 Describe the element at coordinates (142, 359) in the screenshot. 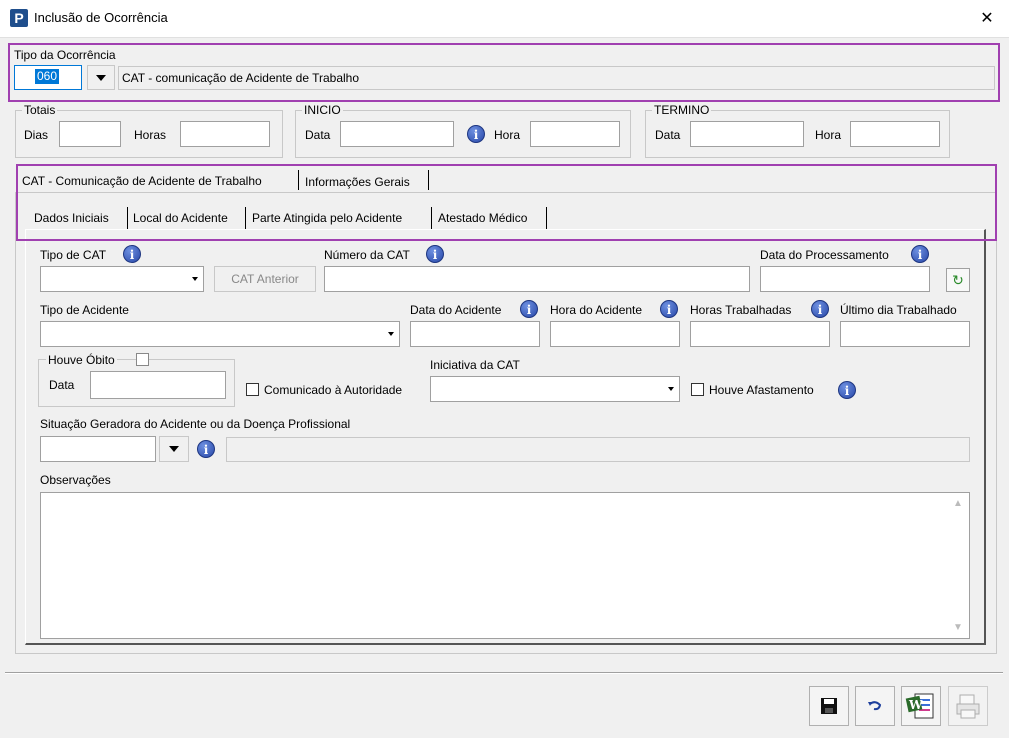

I see `houve-obito-checkbox` at that location.